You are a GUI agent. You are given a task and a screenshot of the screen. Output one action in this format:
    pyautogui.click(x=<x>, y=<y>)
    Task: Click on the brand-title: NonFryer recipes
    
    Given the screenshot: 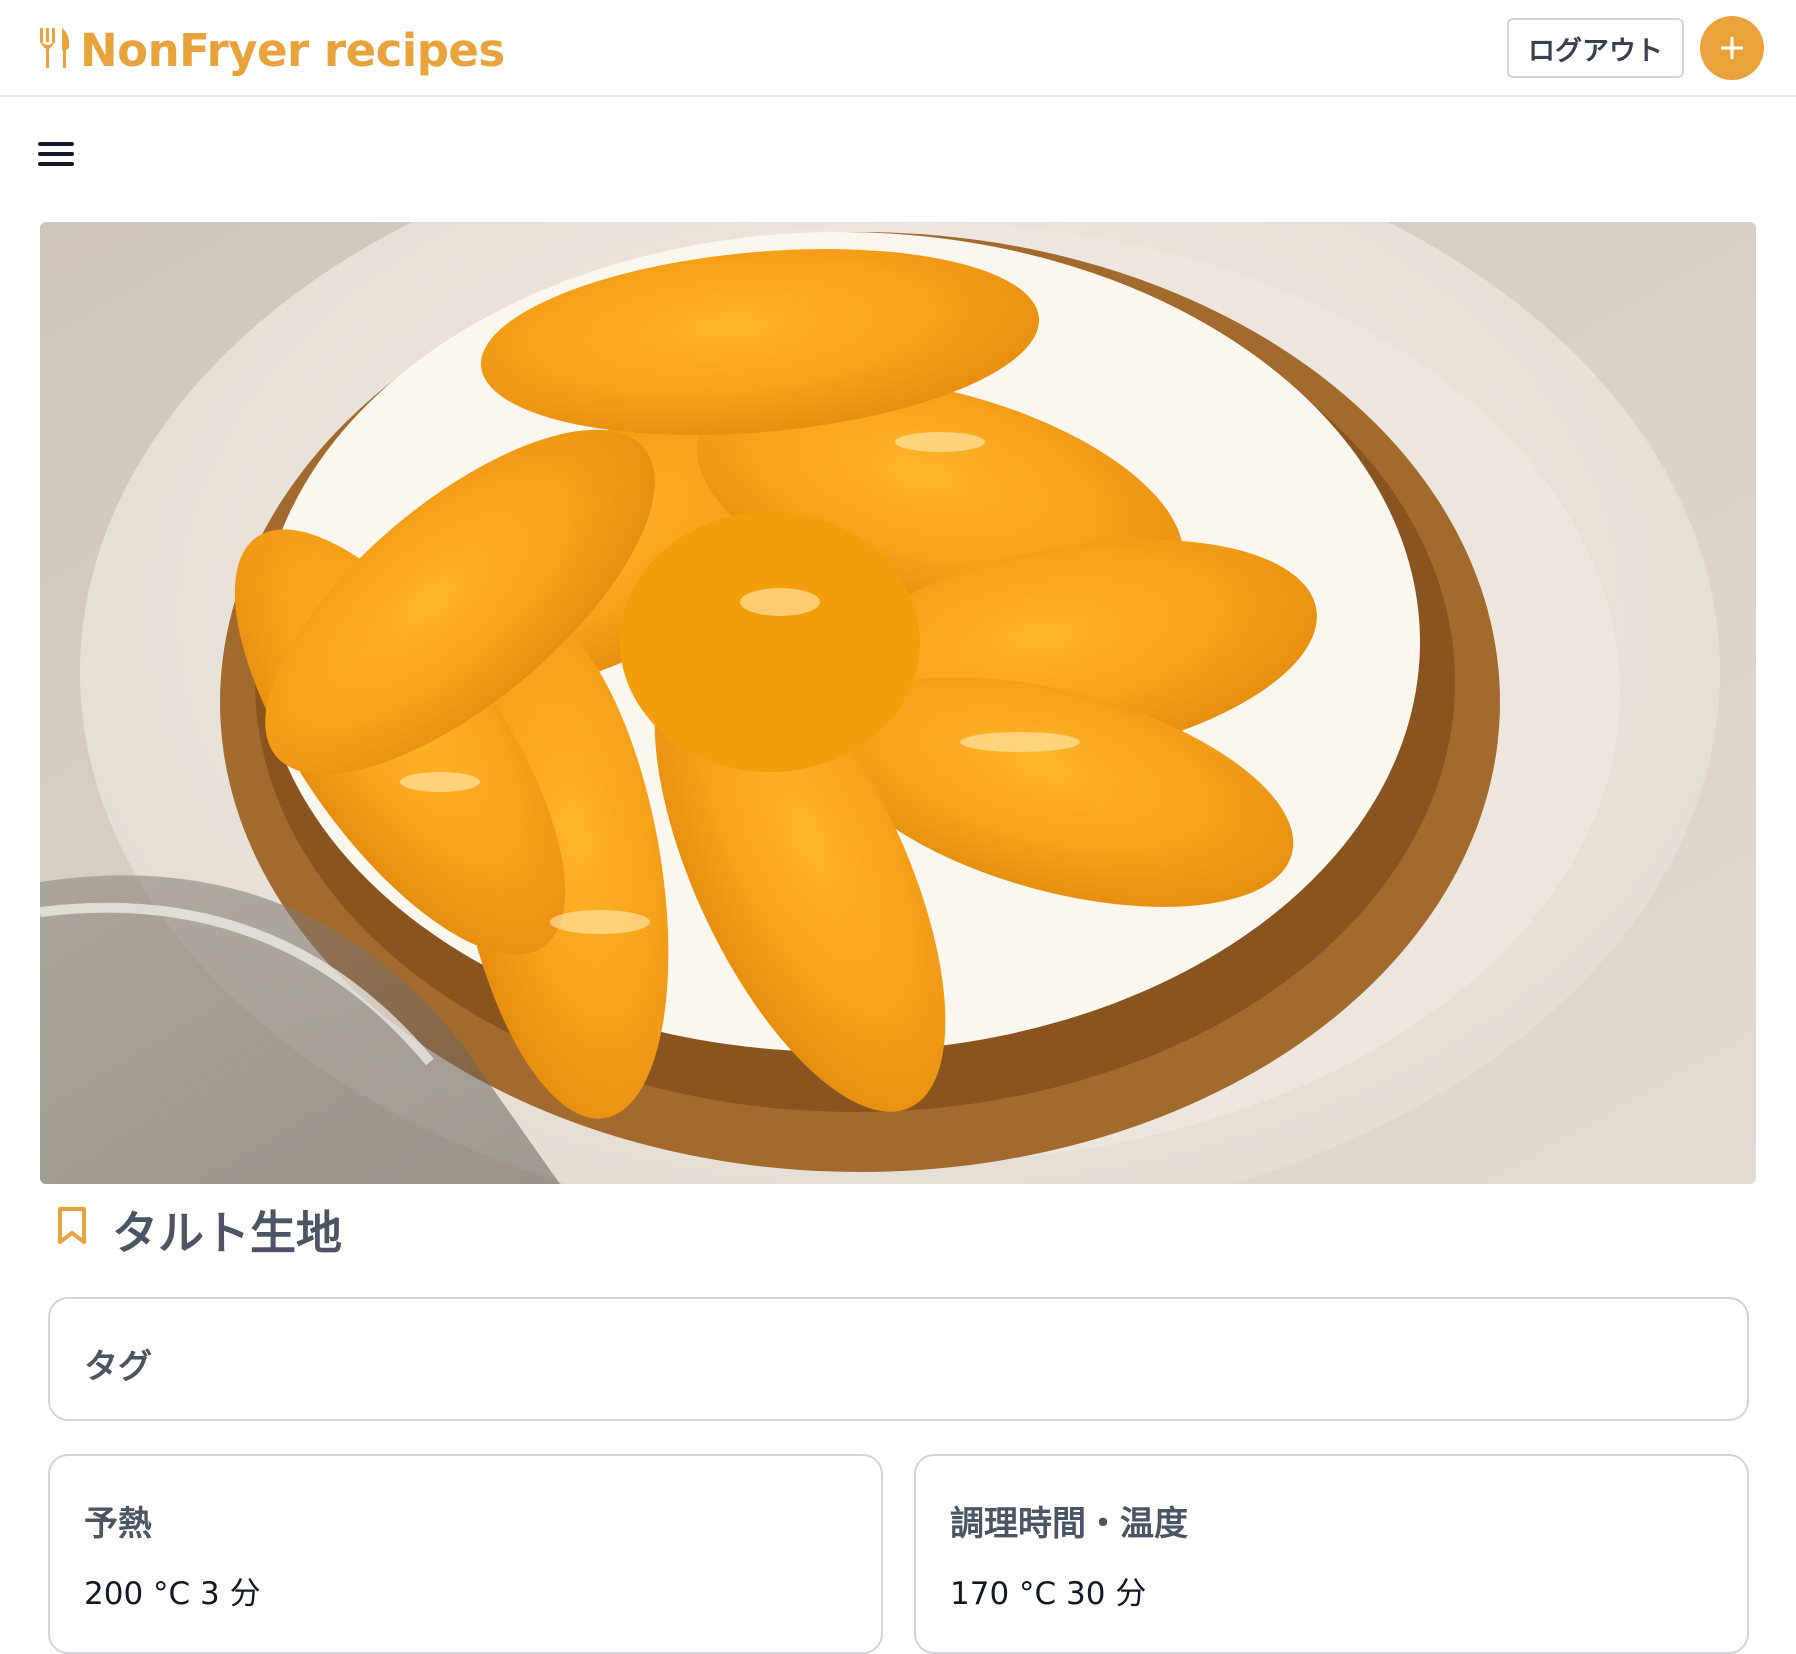 What is the action you would take?
    pyautogui.click(x=292, y=50)
    